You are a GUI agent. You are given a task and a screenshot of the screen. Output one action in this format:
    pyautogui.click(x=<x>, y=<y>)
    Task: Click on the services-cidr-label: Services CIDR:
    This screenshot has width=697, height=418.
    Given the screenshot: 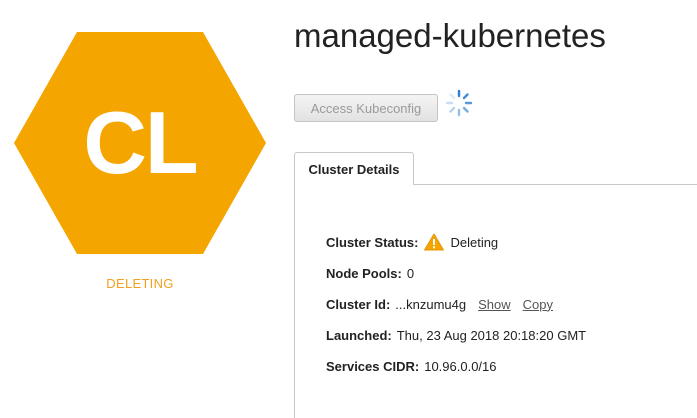 What is the action you would take?
    pyautogui.click(x=373, y=366)
    